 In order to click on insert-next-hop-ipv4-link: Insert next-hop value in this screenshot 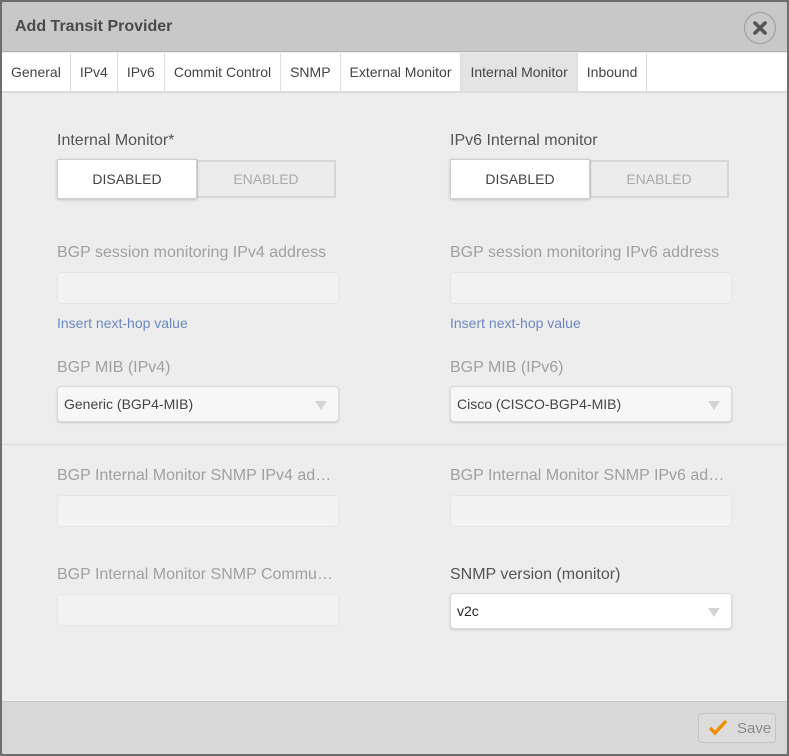, I will do `click(122, 323)`.